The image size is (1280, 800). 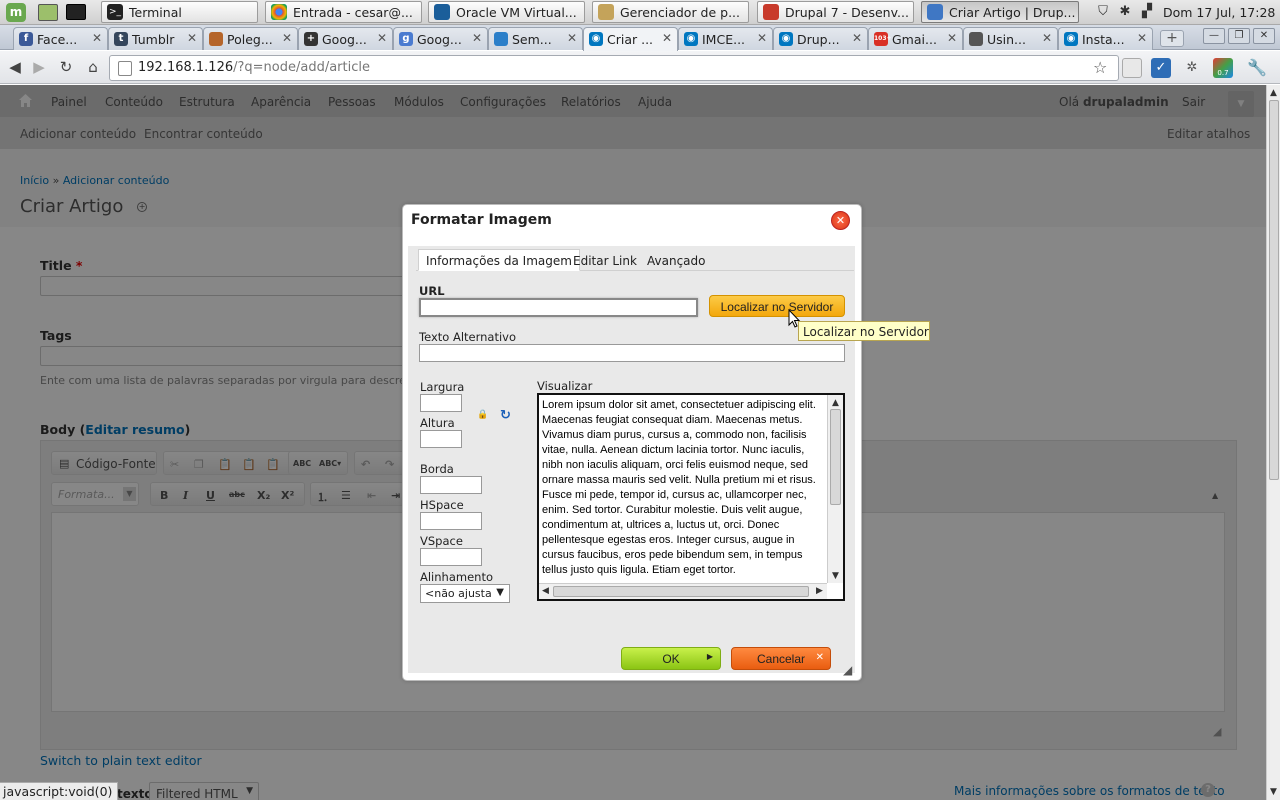 What do you see at coordinates (465, 593) in the screenshot?
I see `alignment-select: <não ajusta ▼` at bounding box center [465, 593].